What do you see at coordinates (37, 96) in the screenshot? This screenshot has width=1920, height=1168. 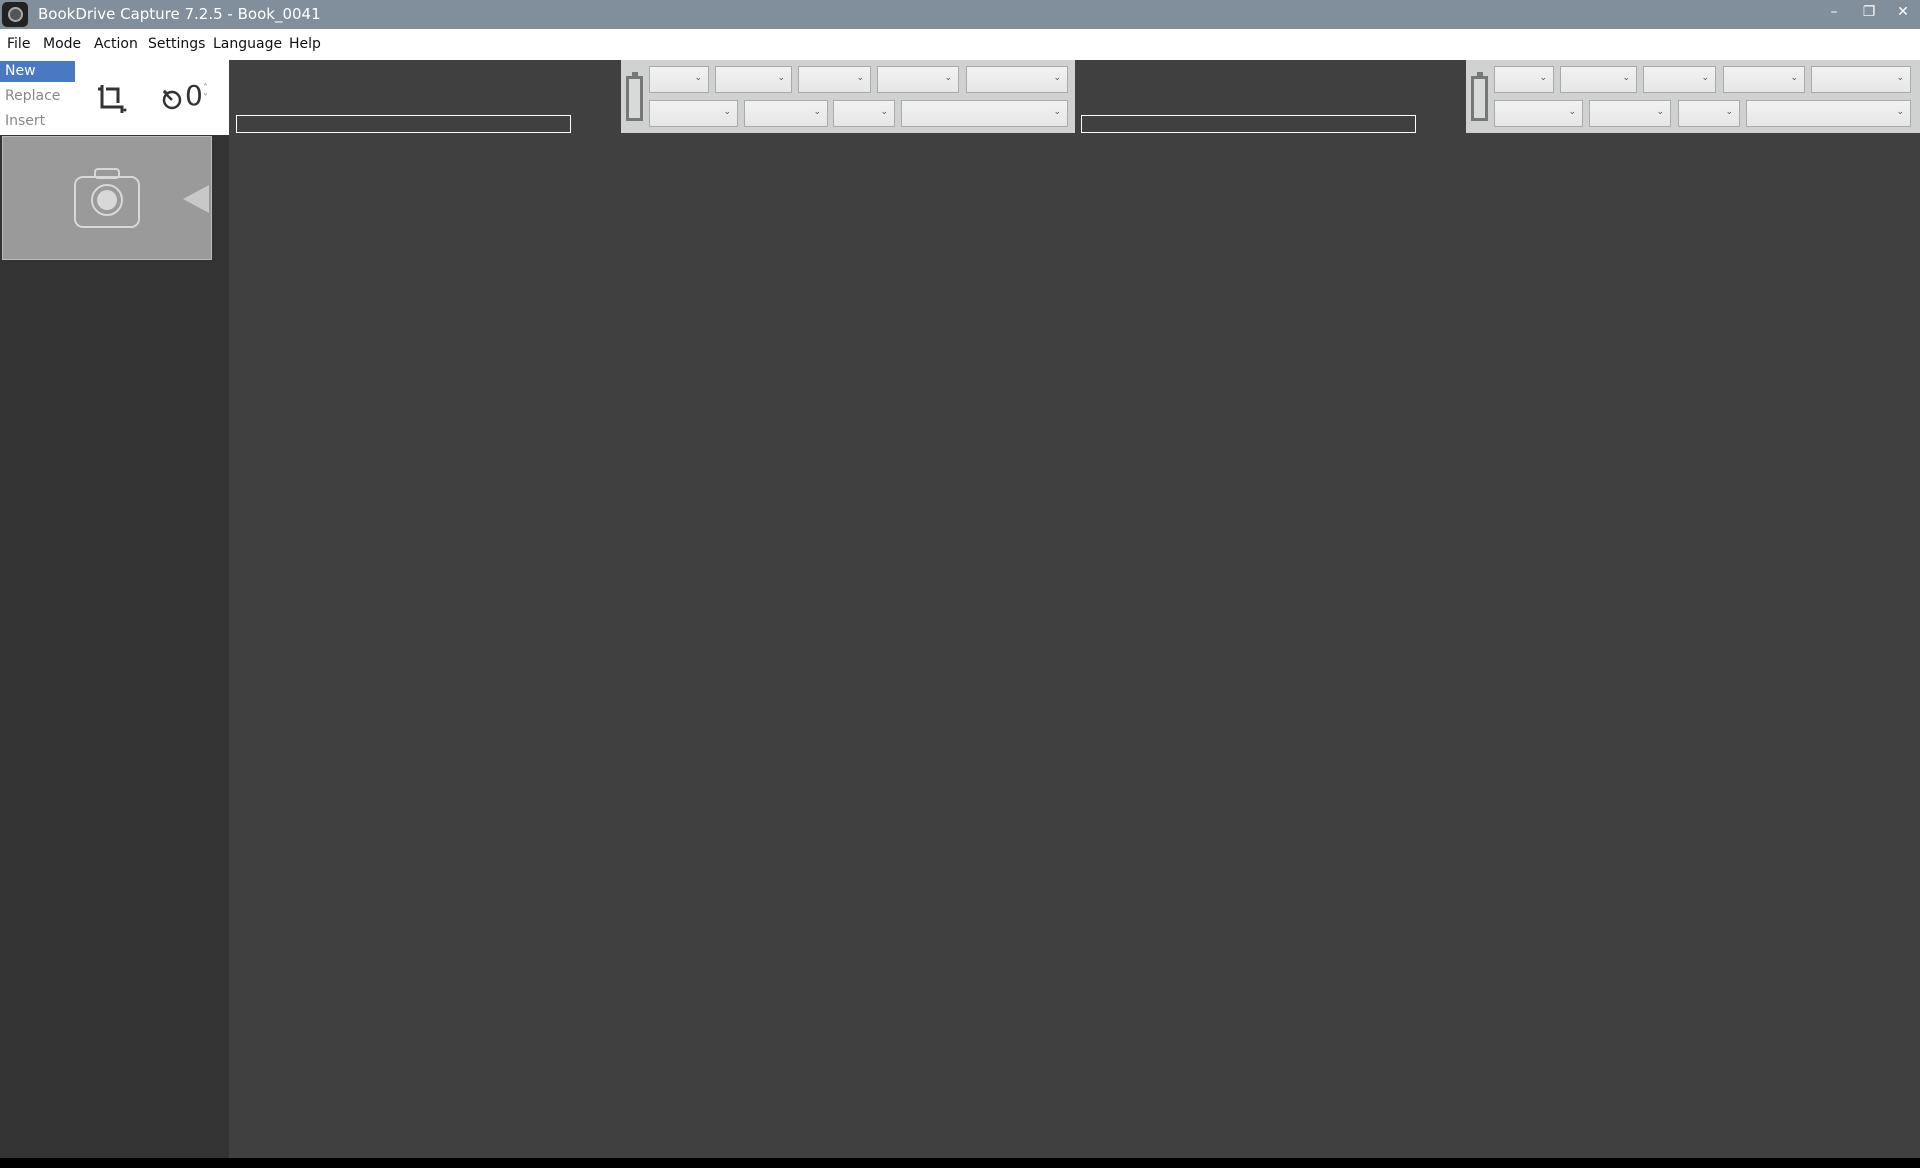 I see `mode-replace: Replace` at bounding box center [37, 96].